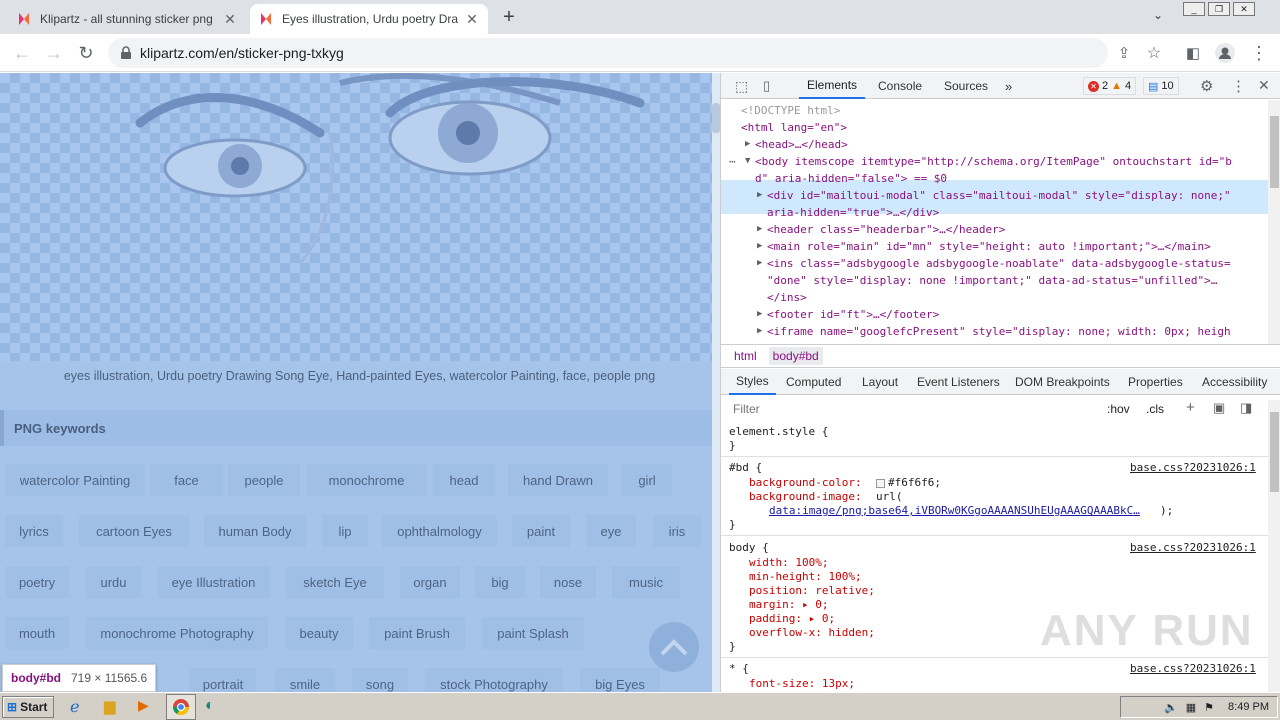  I want to click on new-tab-button: +, so click(509, 17).